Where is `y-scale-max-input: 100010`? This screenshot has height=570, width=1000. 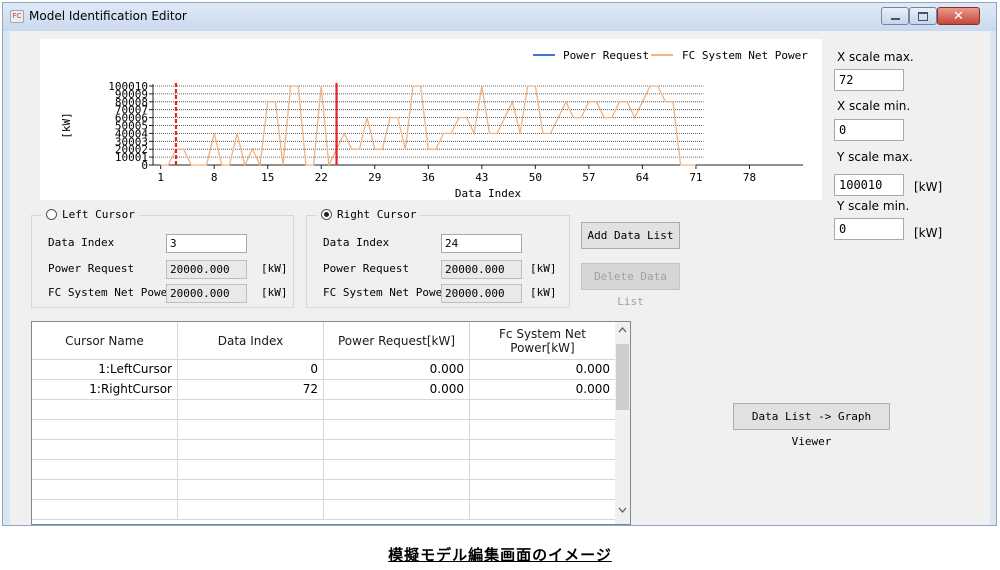
y-scale-max-input: 100010 is located at coordinates (869, 185).